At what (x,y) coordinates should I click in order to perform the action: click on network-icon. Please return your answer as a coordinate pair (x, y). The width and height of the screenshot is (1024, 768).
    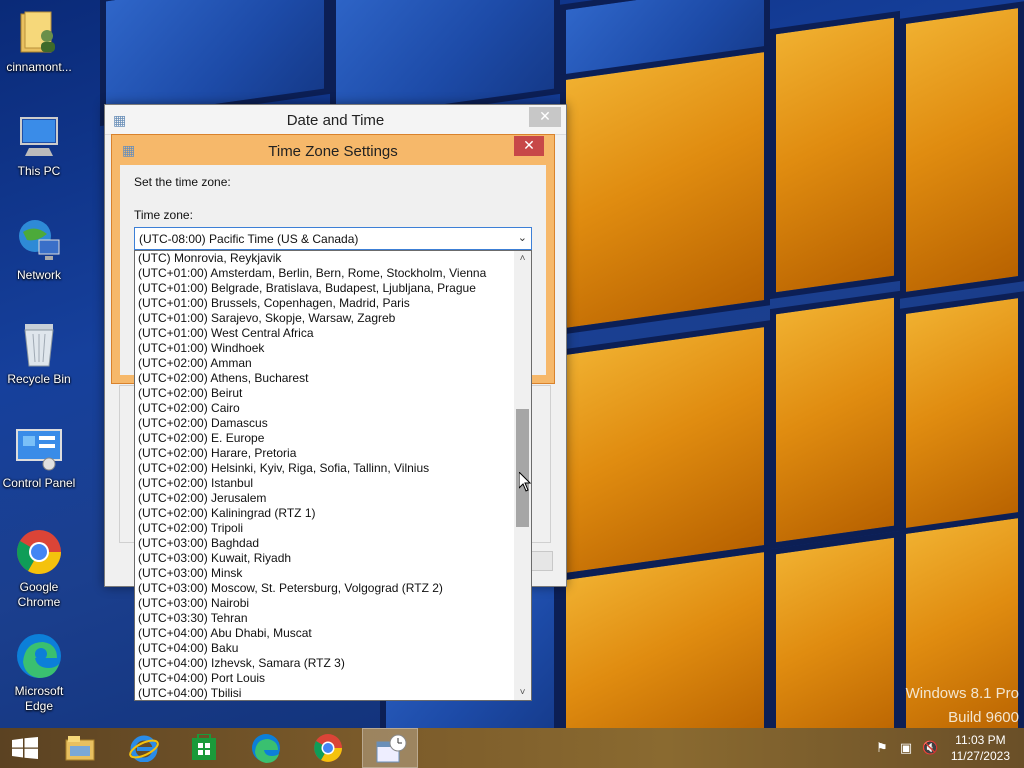
    Looking at the image, I should click on (39, 240).